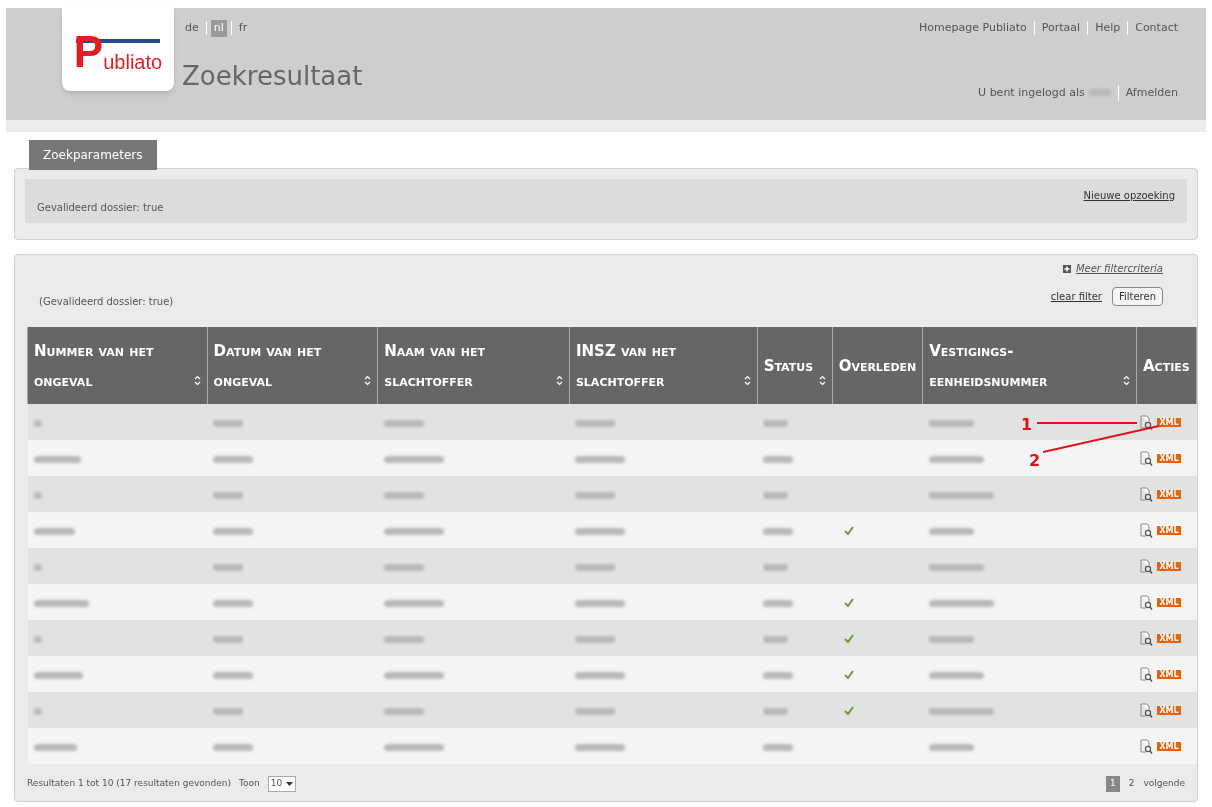  What do you see at coordinates (1076, 296) in the screenshot?
I see `clear-filter-link: clear filter` at bounding box center [1076, 296].